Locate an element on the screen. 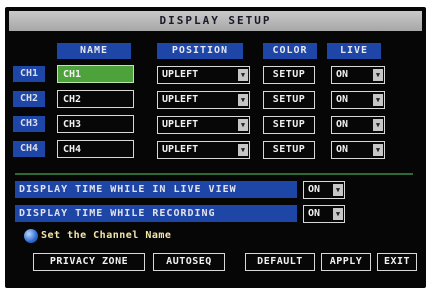 The width and height of the screenshot is (432, 298). header-name: NAME is located at coordinates (94, 51).